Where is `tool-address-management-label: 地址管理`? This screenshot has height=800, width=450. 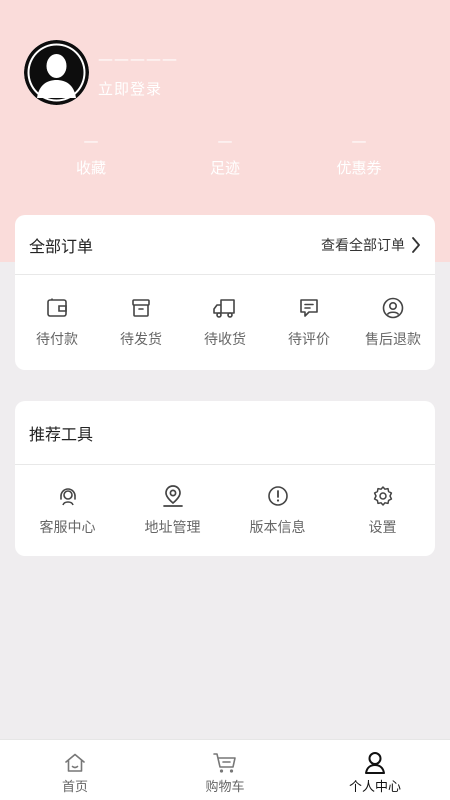
tool-address-management-label: 地址管理 is located at coordinates (172, 528).